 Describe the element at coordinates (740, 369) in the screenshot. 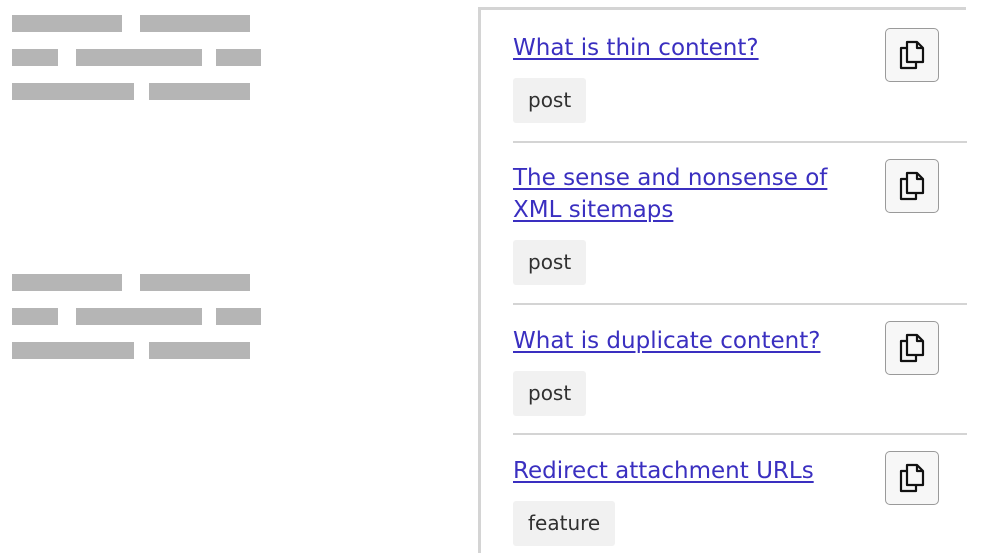

I see `result-item: What is duplicate content? post` at that location.